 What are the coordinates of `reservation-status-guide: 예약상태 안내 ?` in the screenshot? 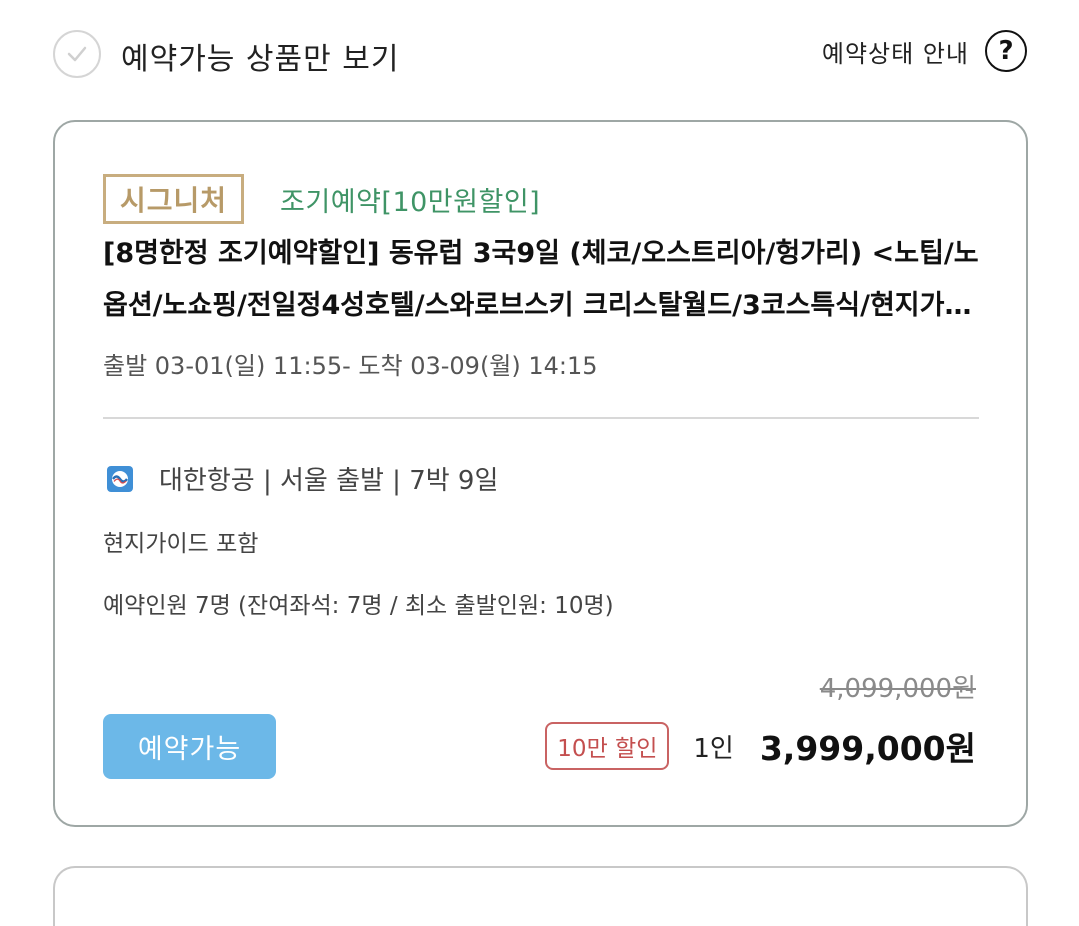 It's located at (924, 51).